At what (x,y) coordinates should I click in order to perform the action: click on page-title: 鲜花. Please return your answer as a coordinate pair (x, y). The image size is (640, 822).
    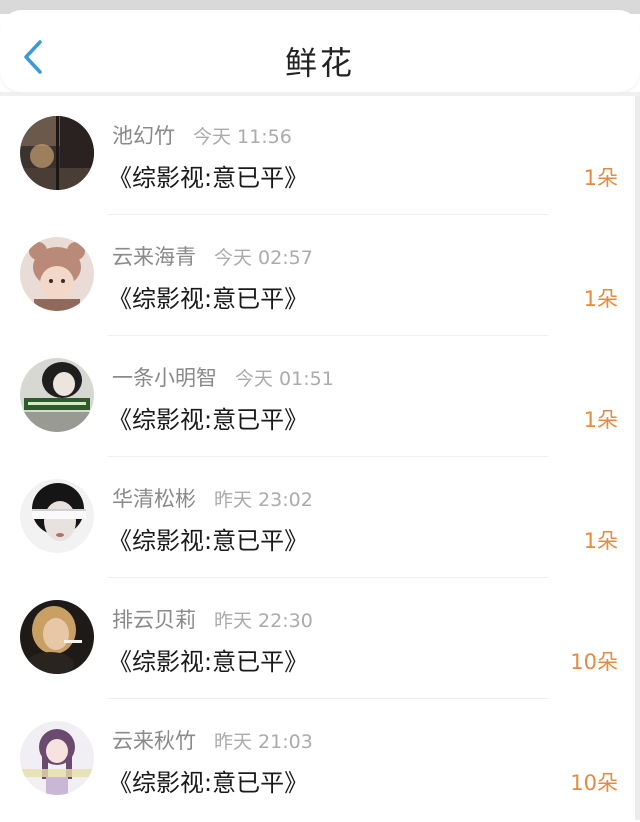
    Looking at the image, I should click on (319, 63).